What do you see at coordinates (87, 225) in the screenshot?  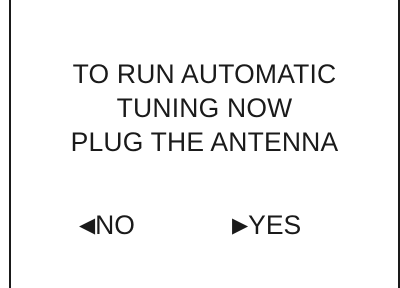 I see `arrow-left-icon: ◀` at bounding box center [87, 225].